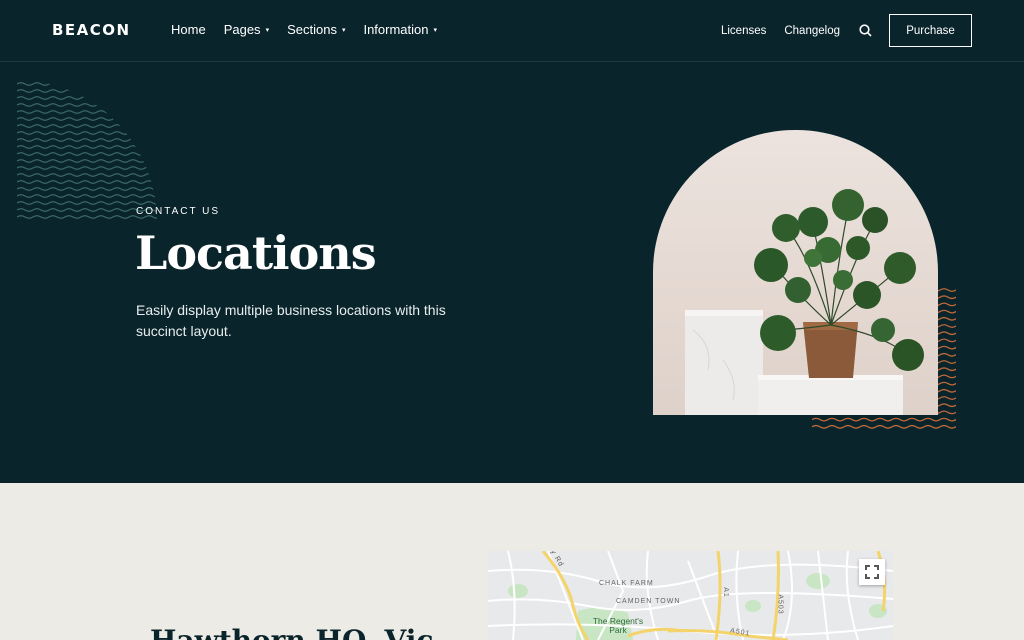  What do you see at coordinates (626, 583) in the screenshot?
I see `map-label-chalk-farm: CHALK FARM` at bounding box center [626, 583].